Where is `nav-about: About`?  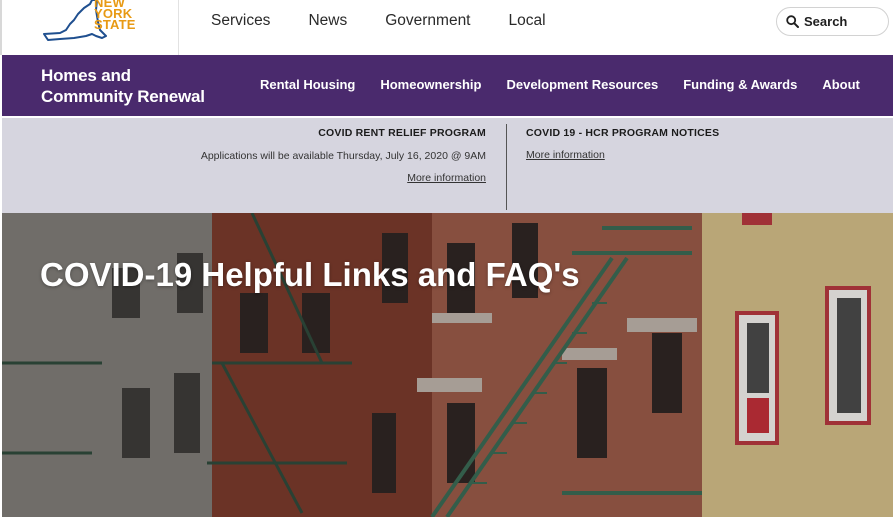
nav-about: About is located at coordinates (841, 84).